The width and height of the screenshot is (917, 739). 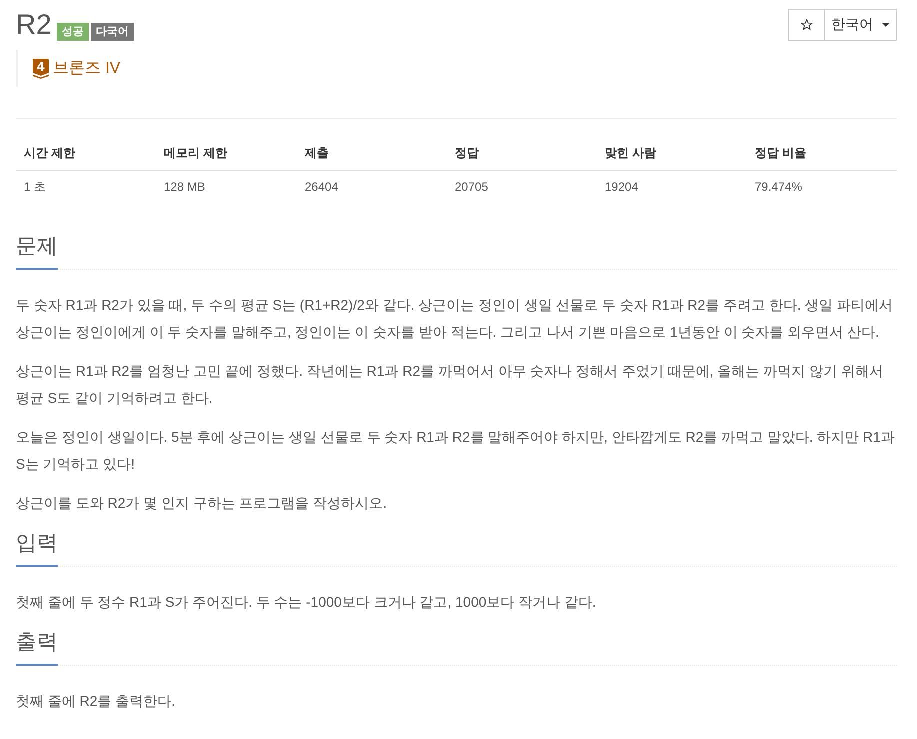 What do you see at coordinates (455, 319) in the screenshot?
I see `paragraph: 두 숫자 R1과 R2가 있을 때, 두 수의 평균 S는 (R1+R2)/2와 같다. 상근이는 정인이 생일 선물로 두 숫자 R1과 R2를 주려고 한다. 생일 파티에서 상근이는 정인이에게 이 두 숫자를 말해주고, 정인이는 이 숫자를 받아 적는다. 그리고 나서 기쁜 마음으로 1년동안 이 숫자를 외우면서 산다.` at bounding box center [455, 319].